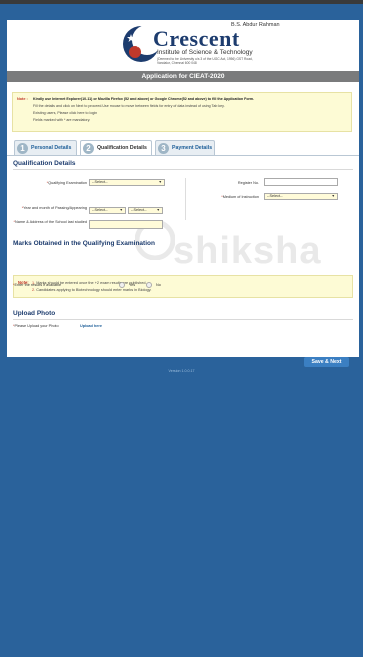 Image resolution: width=367 pixels, height=657 pixels. Describe the element at coordinates (301, 196) in the screenshot. I see `medium-select: --Select--` at that location.